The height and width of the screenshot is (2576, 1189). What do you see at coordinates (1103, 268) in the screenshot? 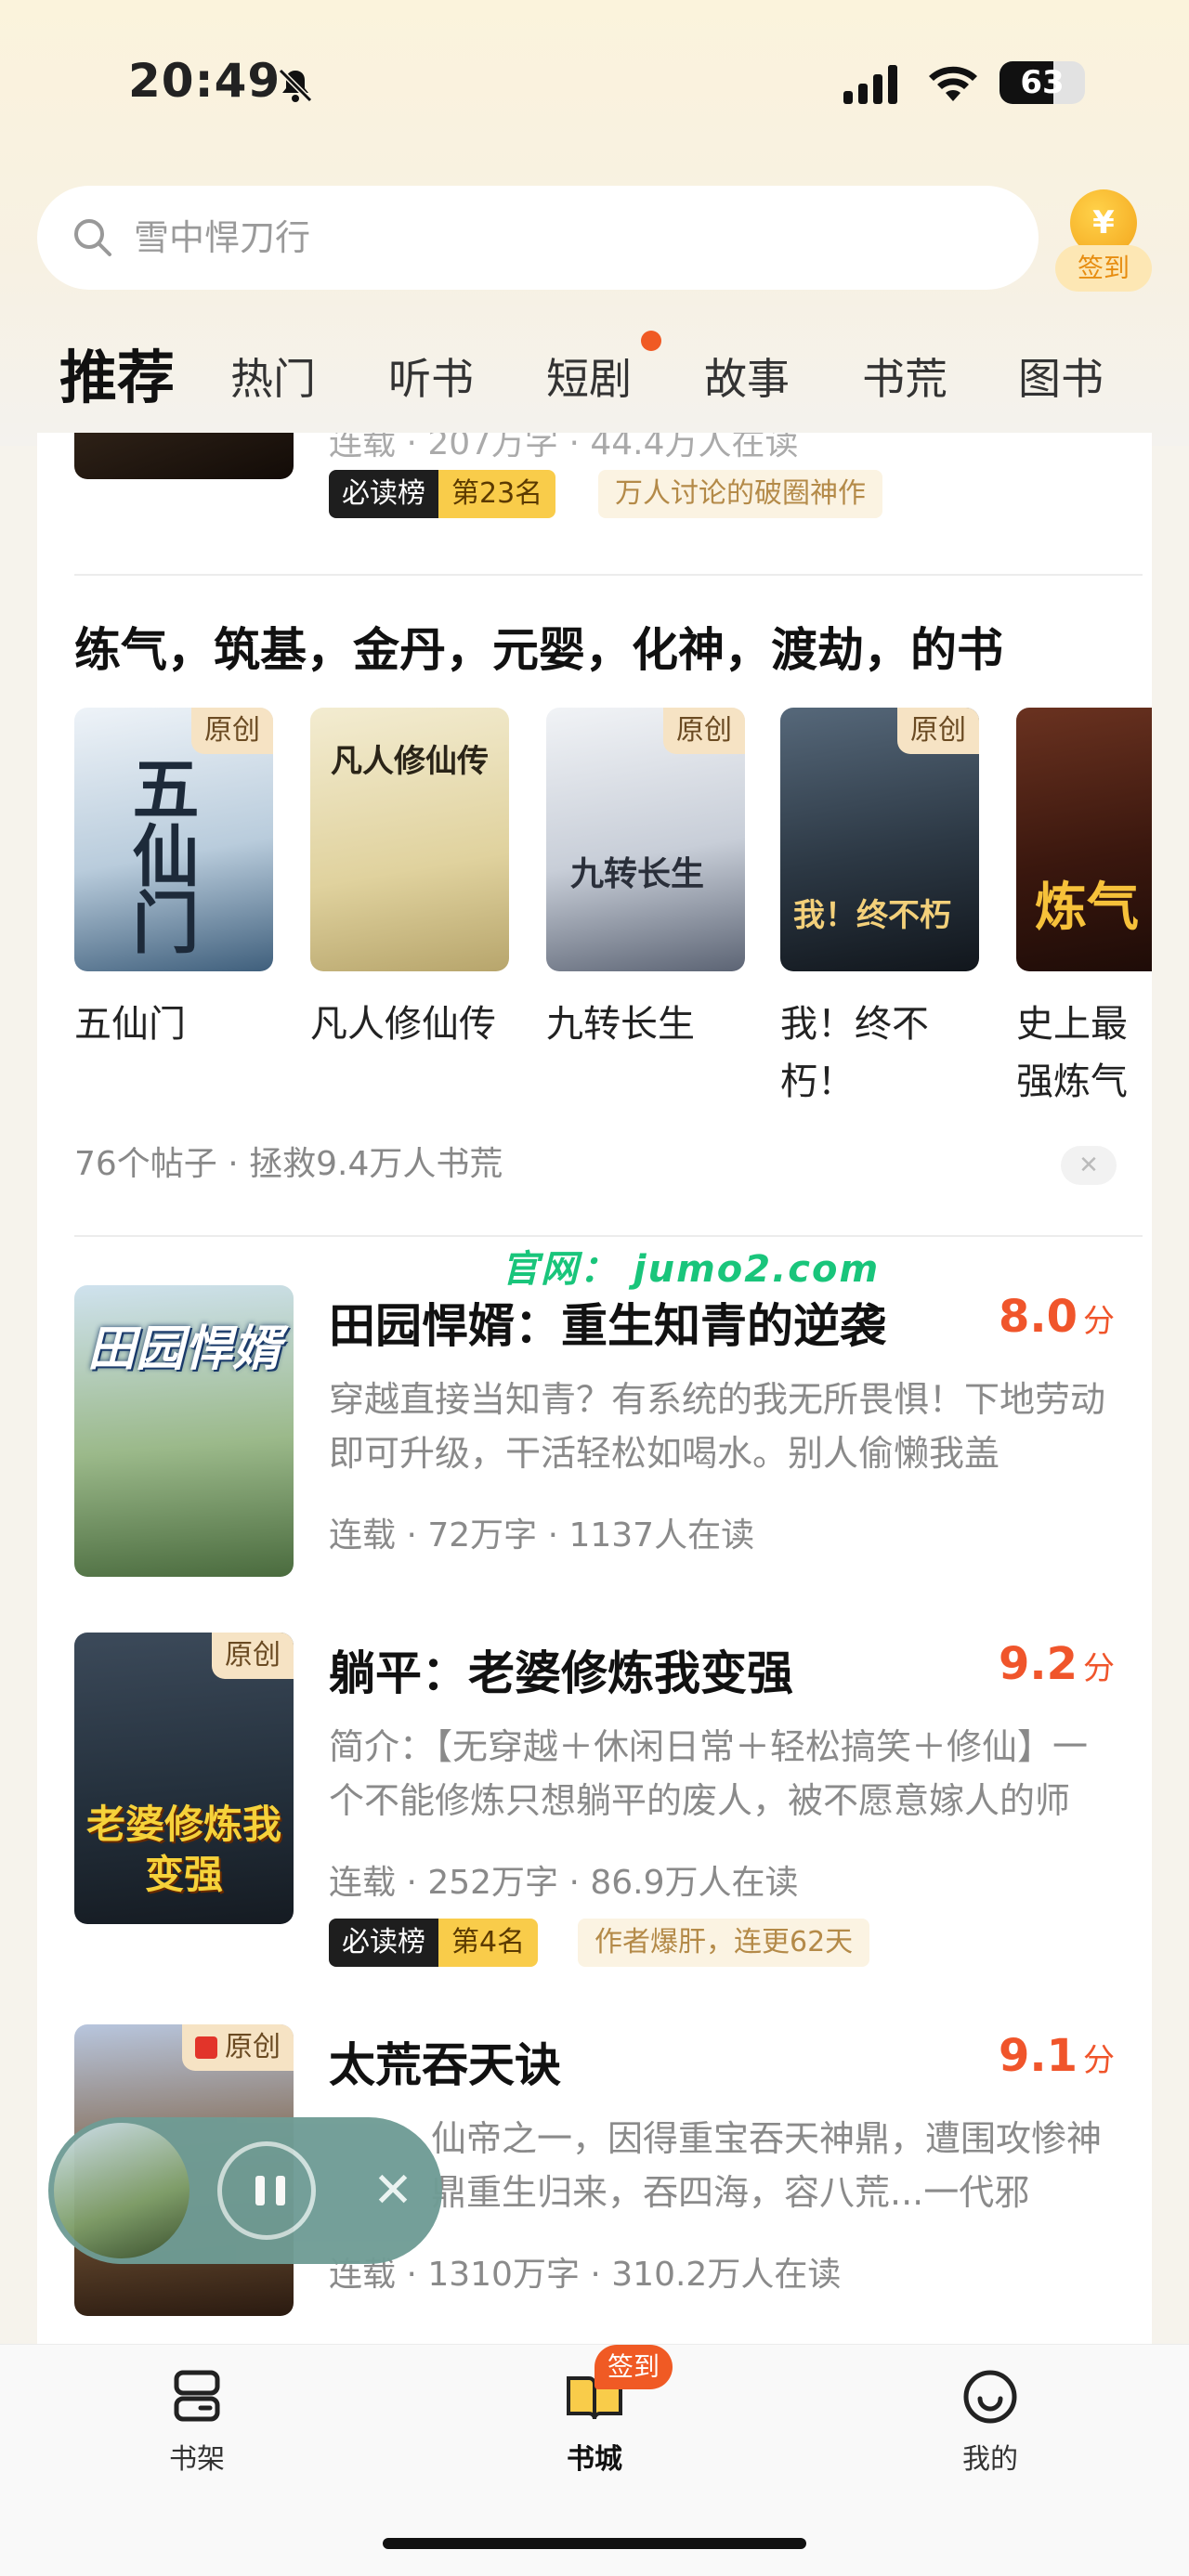
I see `signin-label: 签到` at bounding box center [1103, 268].